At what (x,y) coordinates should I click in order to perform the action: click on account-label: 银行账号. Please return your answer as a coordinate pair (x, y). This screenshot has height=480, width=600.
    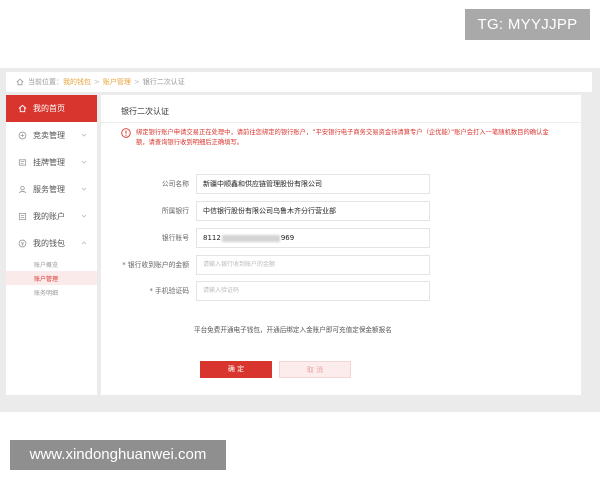
    Looking at the image, I should click on (175, 238).